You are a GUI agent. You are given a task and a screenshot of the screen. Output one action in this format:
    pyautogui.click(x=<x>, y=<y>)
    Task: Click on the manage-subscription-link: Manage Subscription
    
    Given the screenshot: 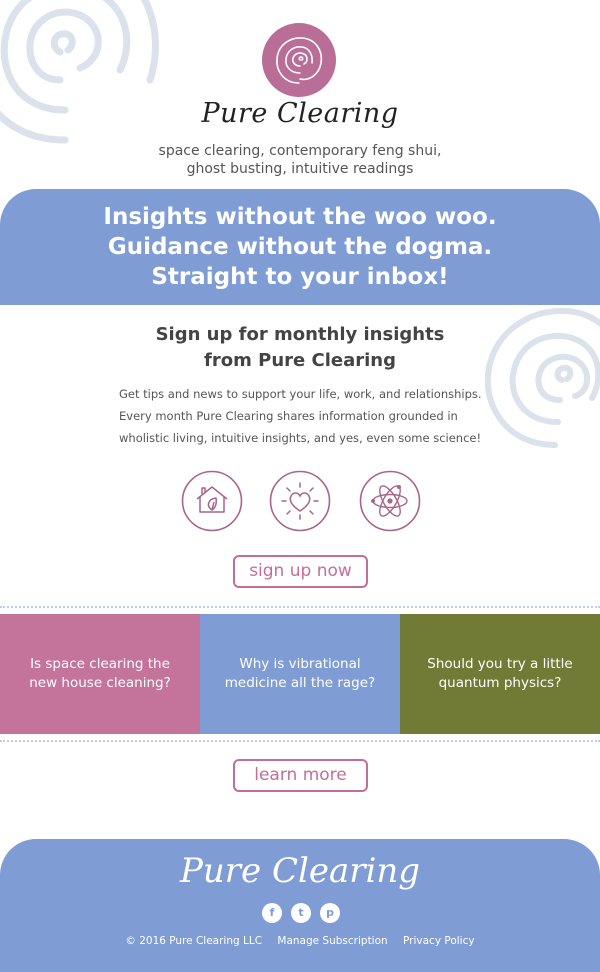 What is the action you would take?
    pyautogui.click(x=332, y=941)
    